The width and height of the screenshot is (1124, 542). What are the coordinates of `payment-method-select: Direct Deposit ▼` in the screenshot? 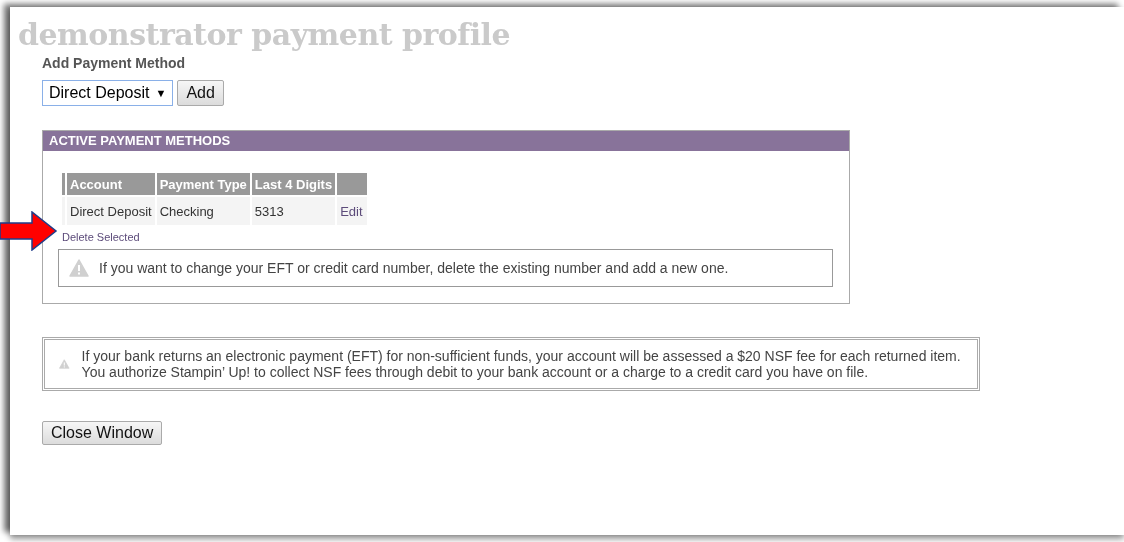 It's located at (108, 93).